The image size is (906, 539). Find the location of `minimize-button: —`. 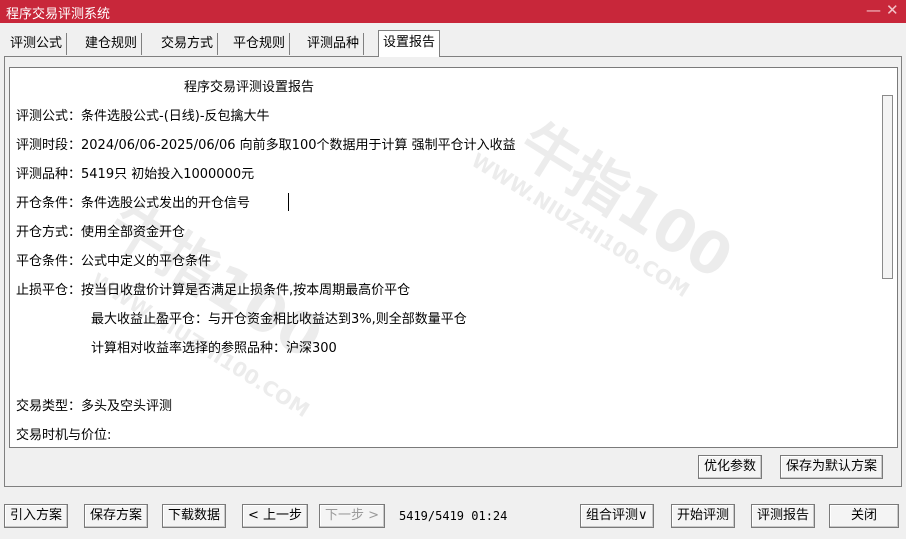

minimize-button: — is located at coordinates (873, 10).